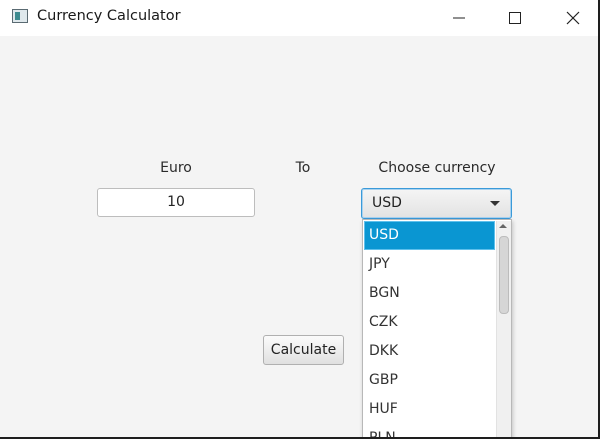 The height and width of the screenshot is (439, 600). What do you see at coordinates (303, 168) in the screenshot?
I see `to-label: To` at bounding box center [303, 168].